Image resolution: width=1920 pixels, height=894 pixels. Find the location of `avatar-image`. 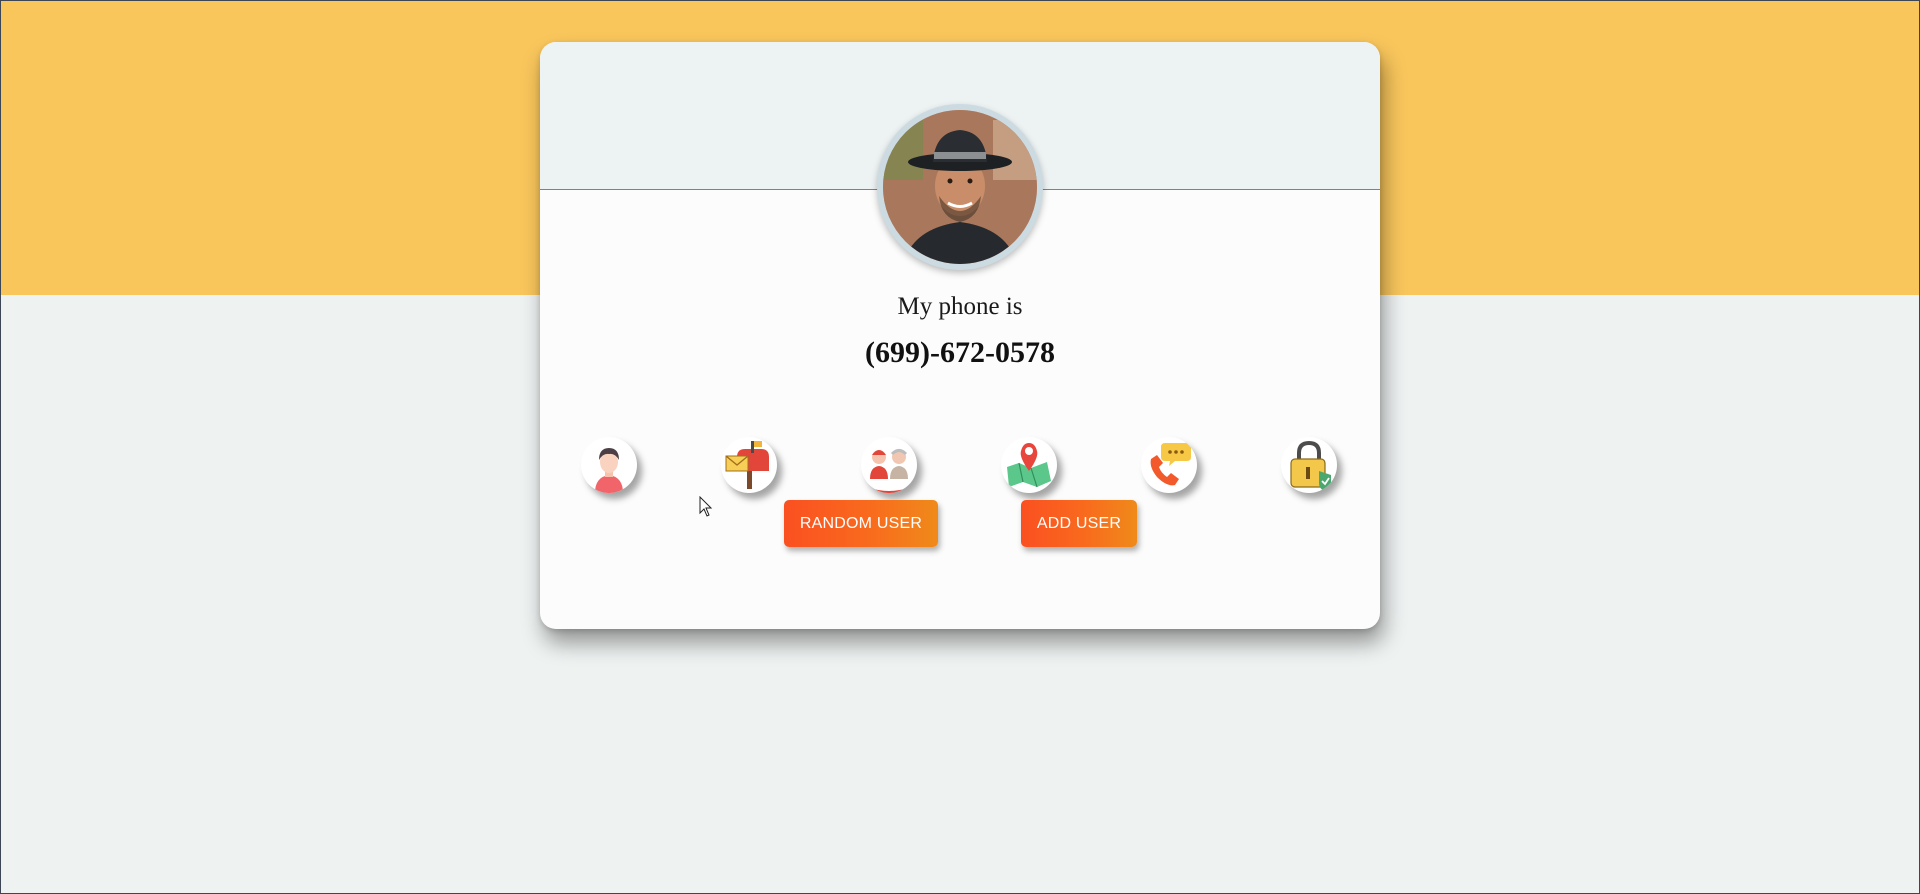

avatar-image is located at coordinates (960, 187).